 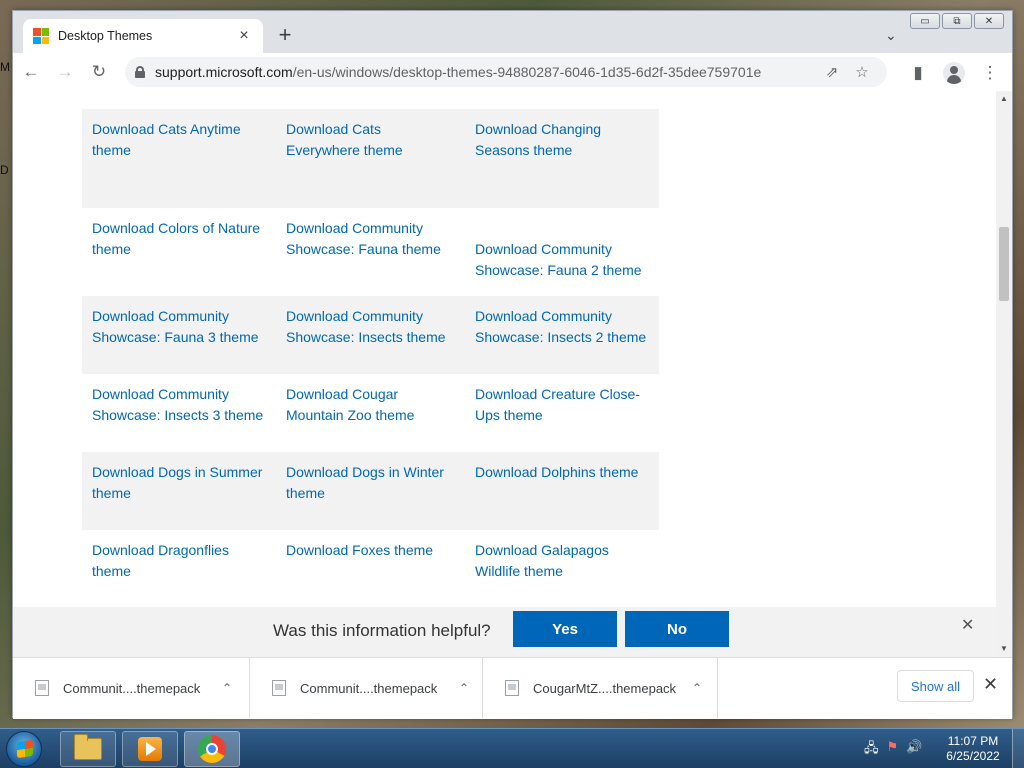 What do you see at coordinates (105, 36) in the screenshot?
I see `tab-title: Desktop Themes` at bounding box center [105, 36].